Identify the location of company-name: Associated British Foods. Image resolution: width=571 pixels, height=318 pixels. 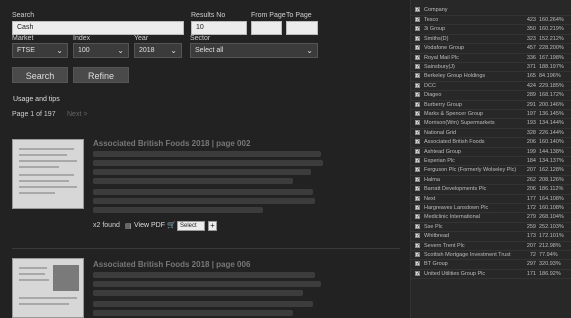
(474, 142).